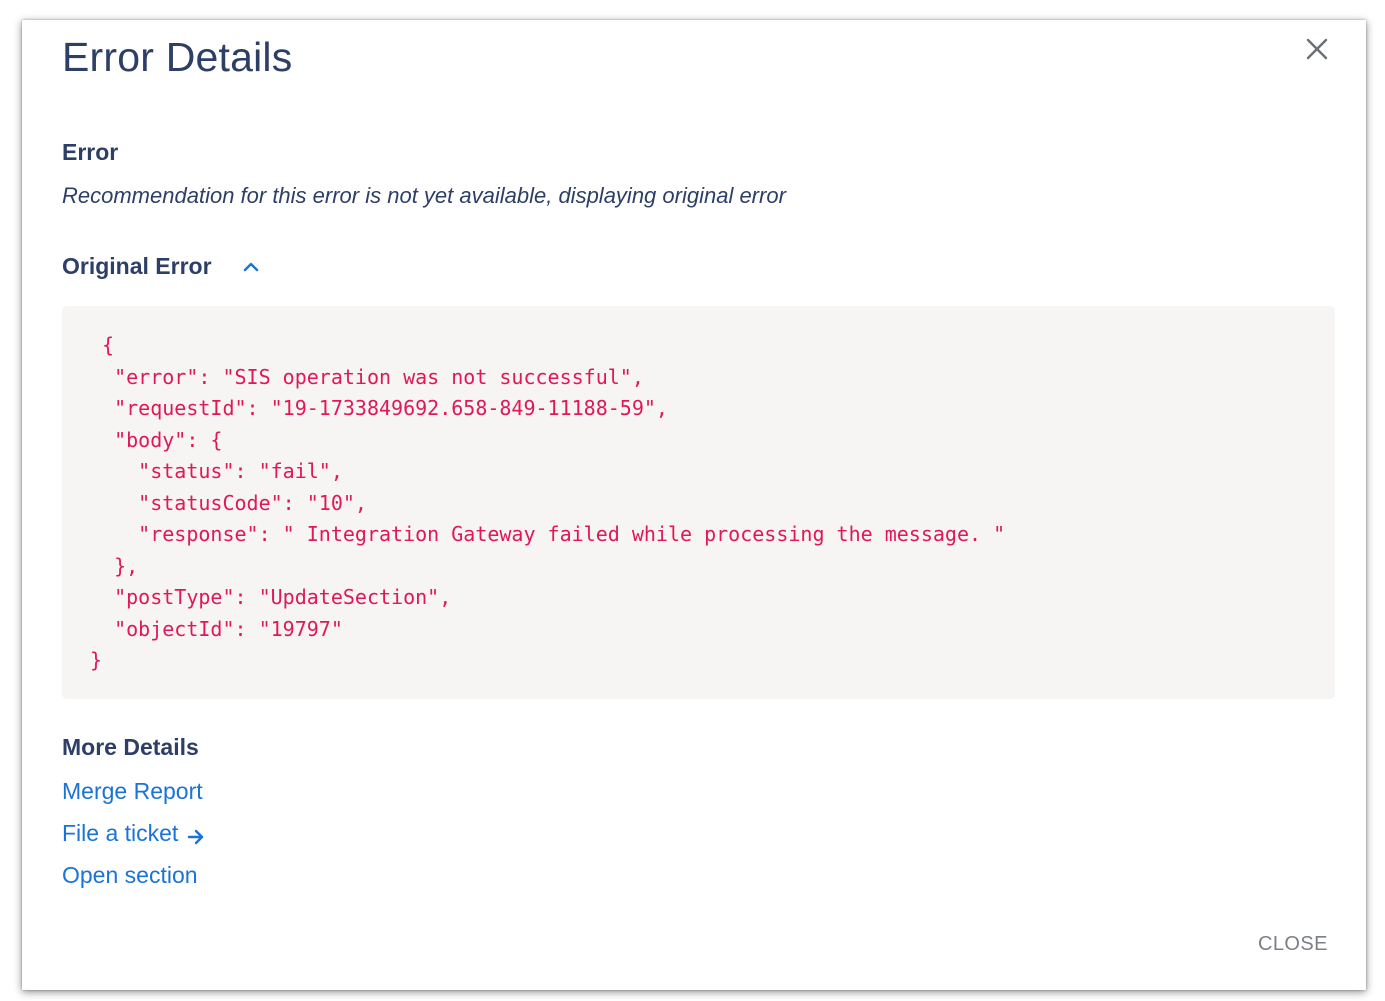 Image resolution: width=1385 pixels, height=1001 pixels. I want to click on code-line: "body": {, so click(156, 439).